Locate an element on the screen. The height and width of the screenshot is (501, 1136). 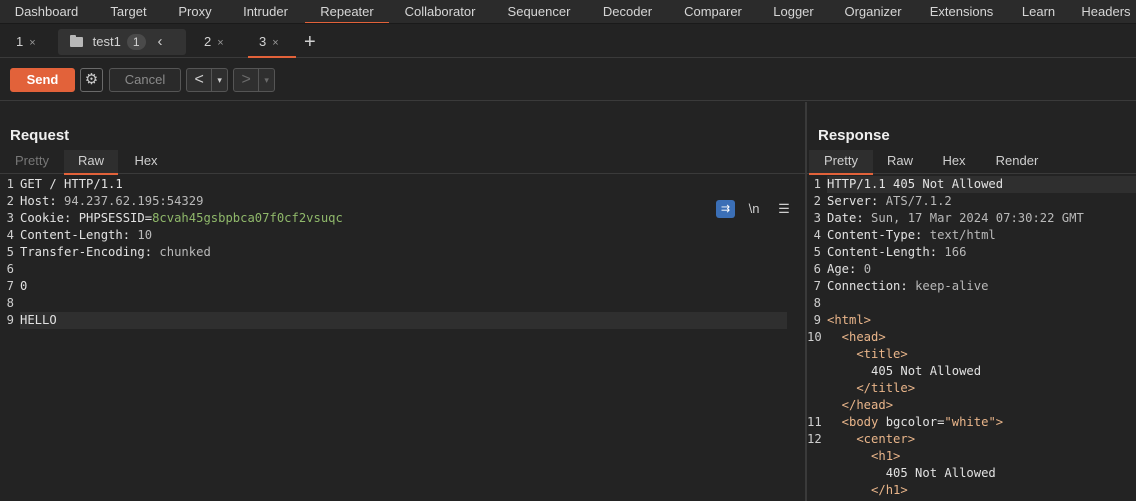
line-text: <body bgcolor="white"> is located at coordinates (915, 422).